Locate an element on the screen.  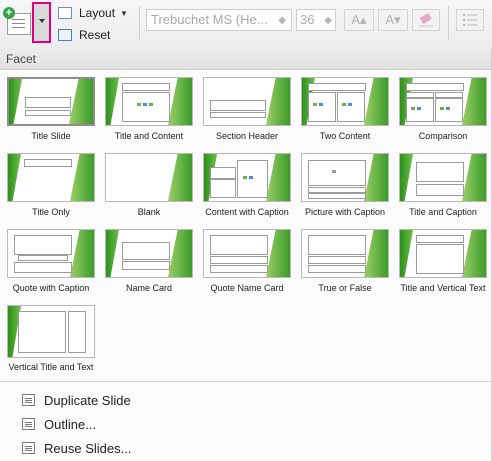
chevron-down-icon is located at coordinates (42, 21).